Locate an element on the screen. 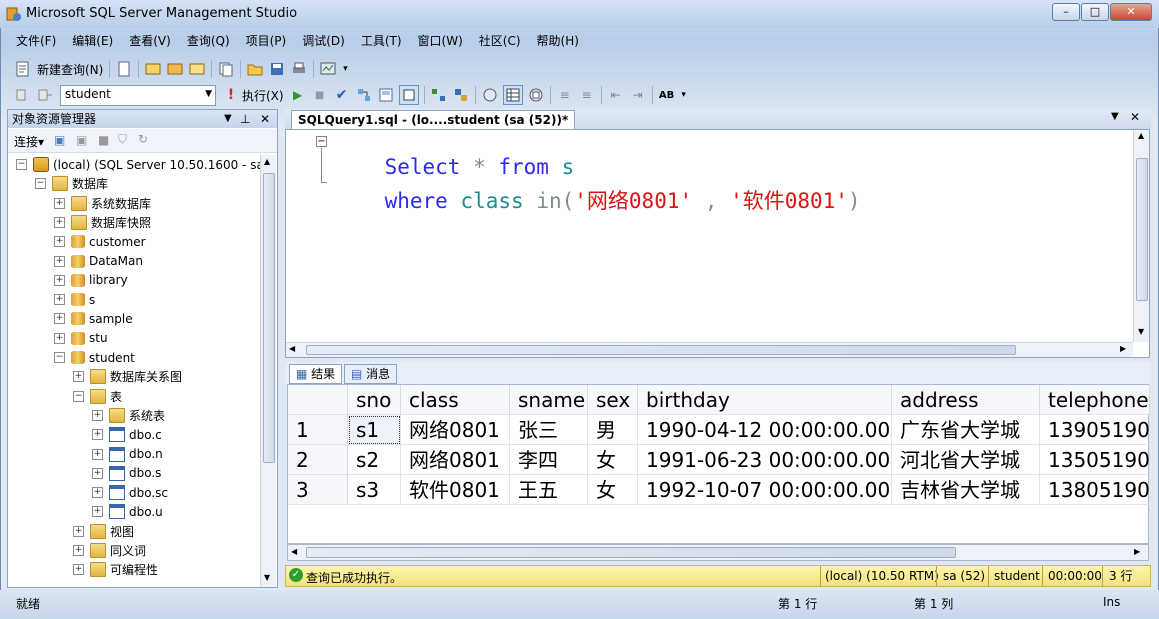 This screenshot has width=1159, height=619. grid-cell: s1 is located at coordinates (374, 430).